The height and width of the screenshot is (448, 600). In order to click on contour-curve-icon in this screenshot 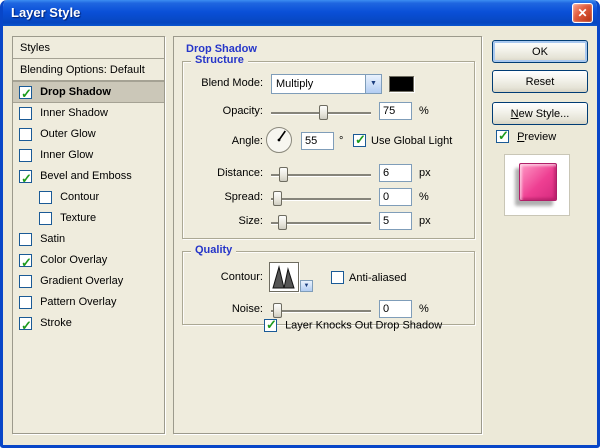, I will do `click(283, 277)`.